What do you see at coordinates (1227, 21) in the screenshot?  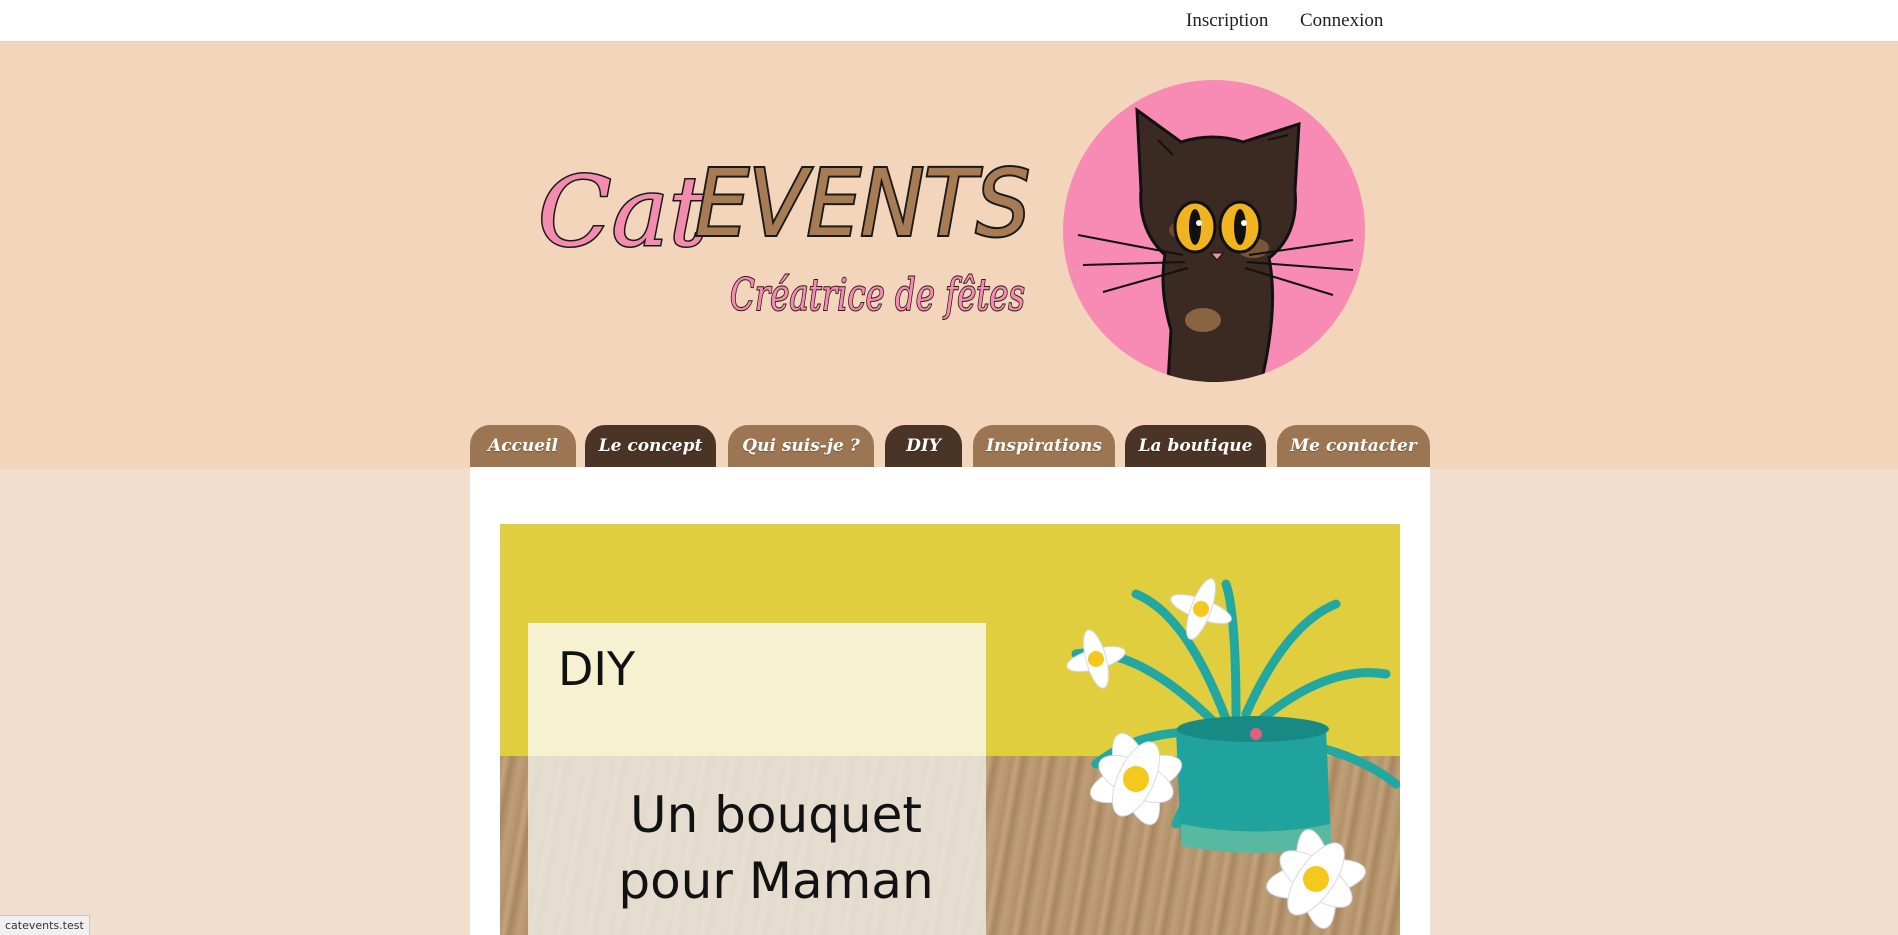 I see `signup-link: Inscription` at bounding box center [1227, 21].